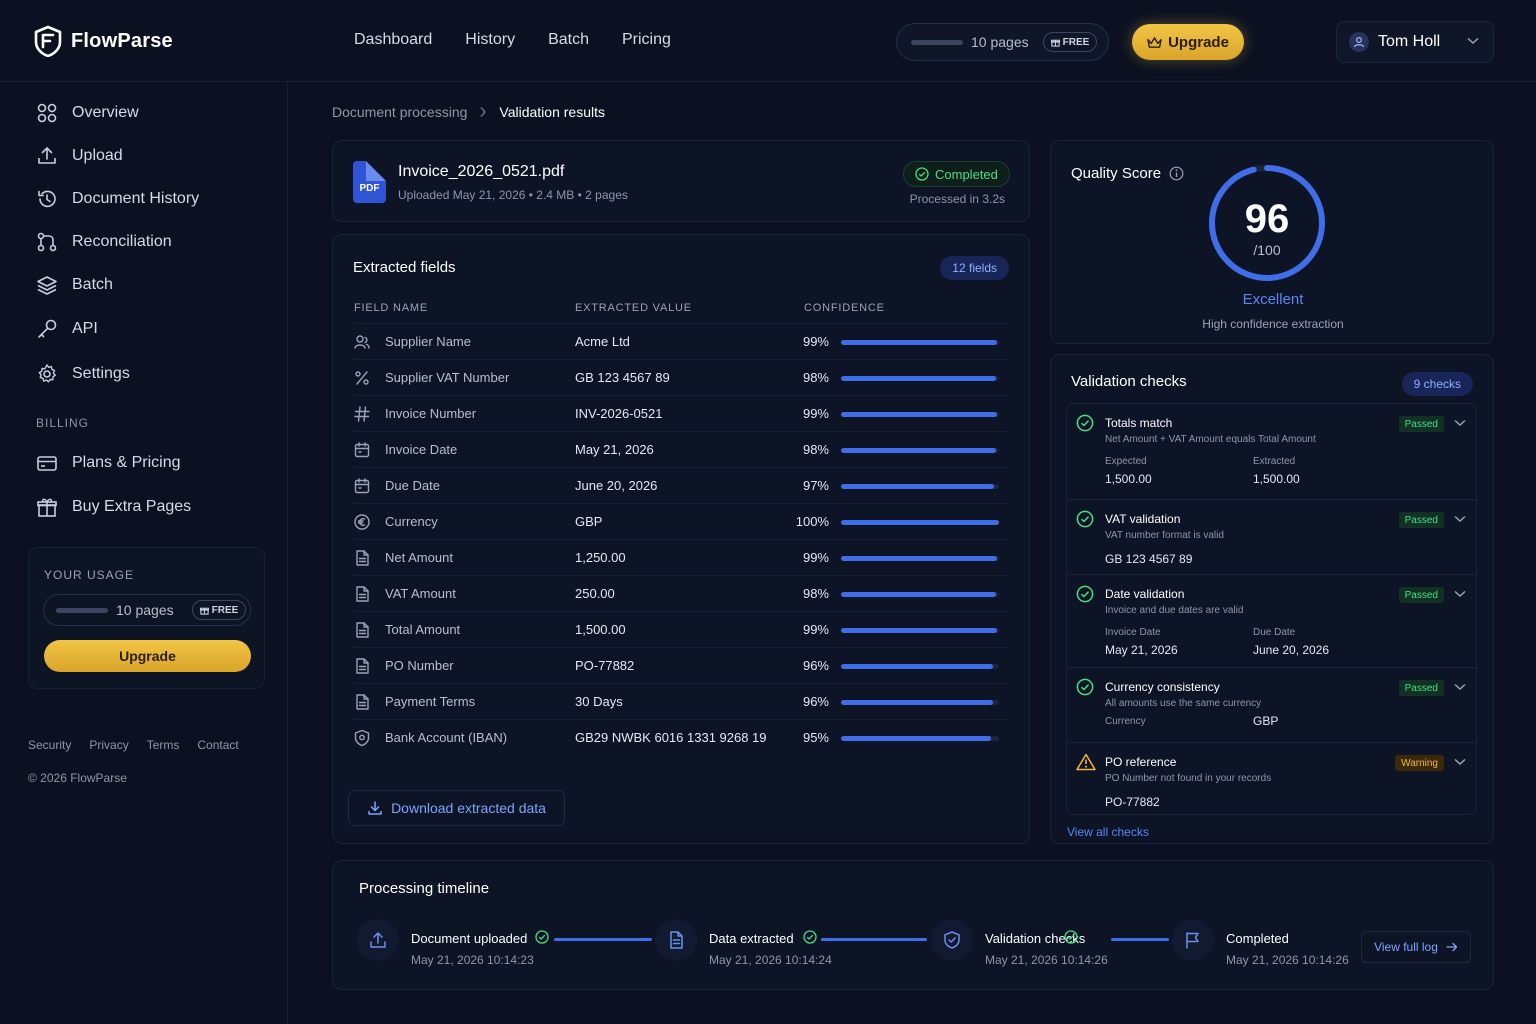 The width and height of the screenshot is (1536, 1024). Describe the element at coordinates (47, 113) in the screenshot. I see `grid-icon` at that location.